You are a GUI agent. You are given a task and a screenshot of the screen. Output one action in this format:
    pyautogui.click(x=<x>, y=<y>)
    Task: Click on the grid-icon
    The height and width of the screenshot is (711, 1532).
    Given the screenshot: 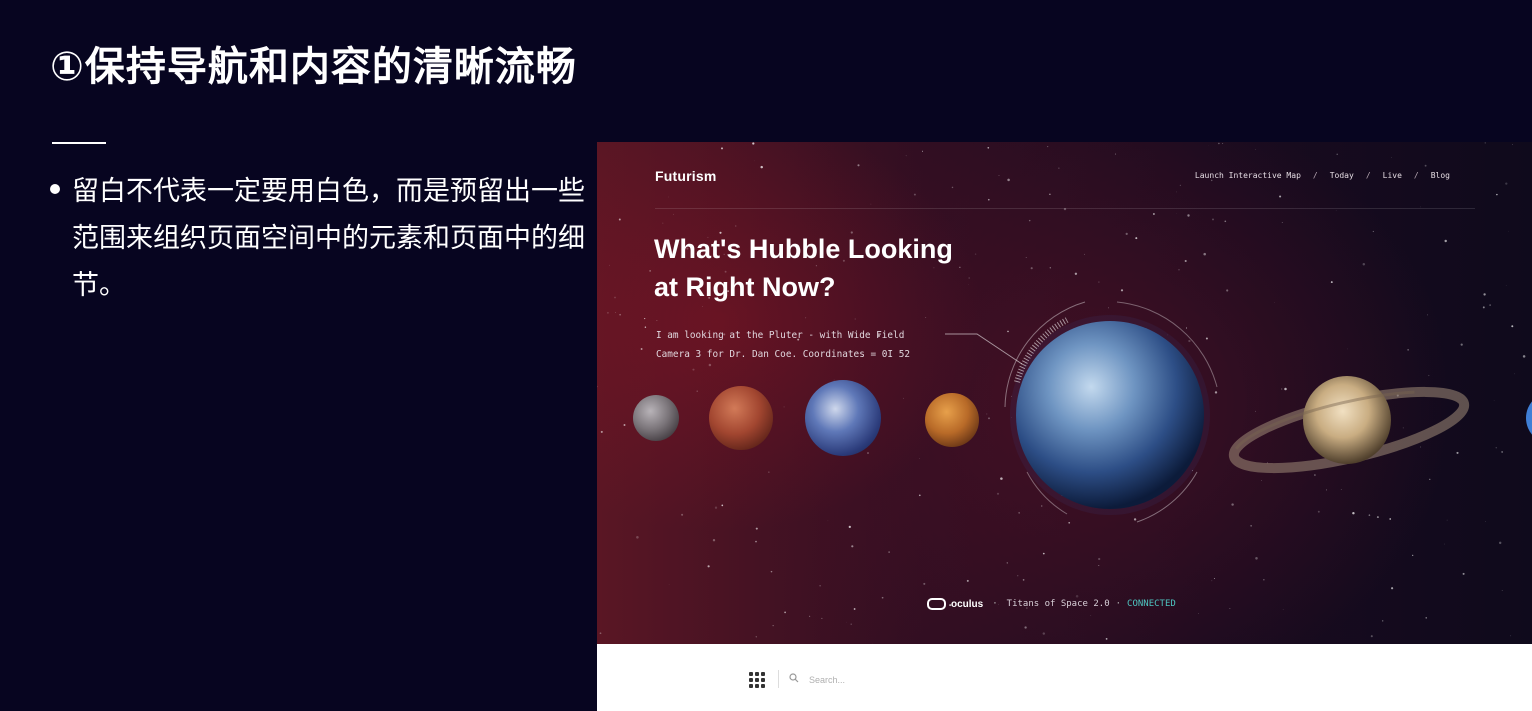 What is the action you would take?
    pyautogui.click(x=757, y=680)
    